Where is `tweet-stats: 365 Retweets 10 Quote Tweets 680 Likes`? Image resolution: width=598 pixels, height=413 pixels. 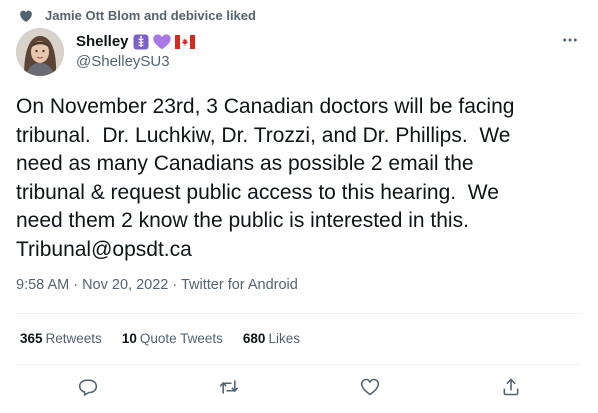
tweet-stats: 365 Retweets 10 Quote Tweets 680 Likes is located at coordinates (170, 338).